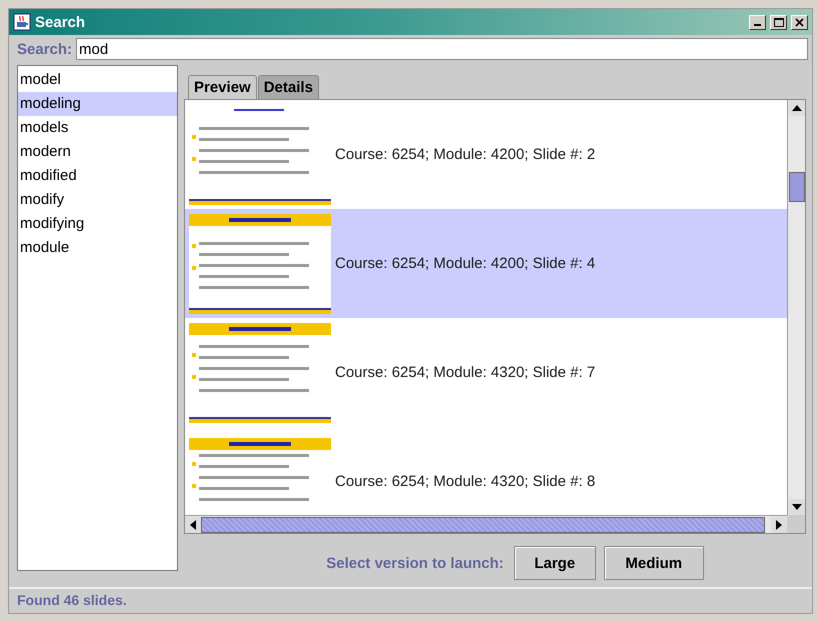 This screenshot has height=621, width=817. I want to click on maximize-icon, so click(779, 22).